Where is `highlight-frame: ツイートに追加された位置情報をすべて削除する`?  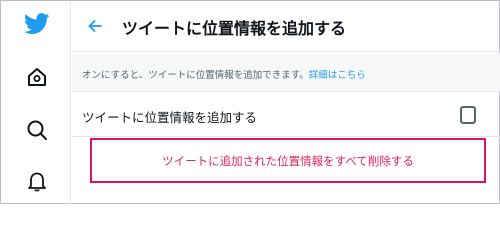 highlight-frame: ツイートに追加された位置情報をすべて削除する is located at coordinates (288, 160).